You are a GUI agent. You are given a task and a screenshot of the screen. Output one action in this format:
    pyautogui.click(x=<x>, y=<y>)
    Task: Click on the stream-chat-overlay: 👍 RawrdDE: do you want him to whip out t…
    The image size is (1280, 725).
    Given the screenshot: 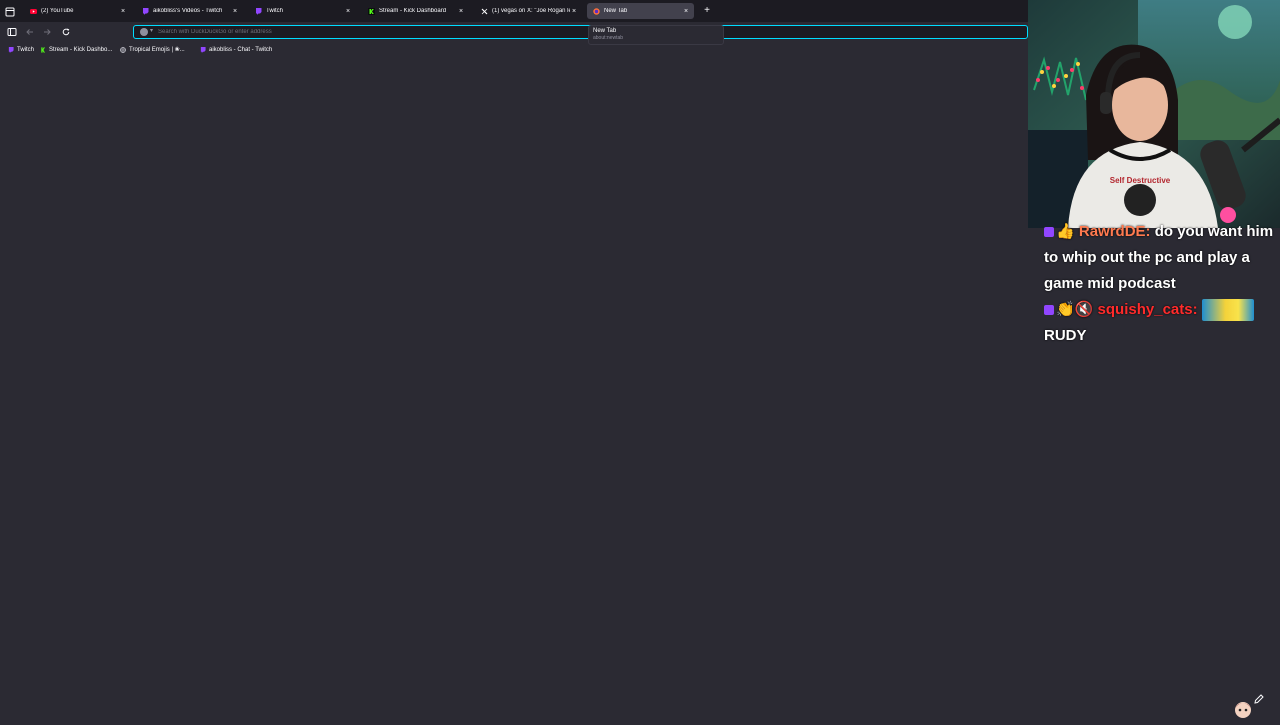 What is the action you would take?
    pyautogui.click(x=1162, y=284)
    